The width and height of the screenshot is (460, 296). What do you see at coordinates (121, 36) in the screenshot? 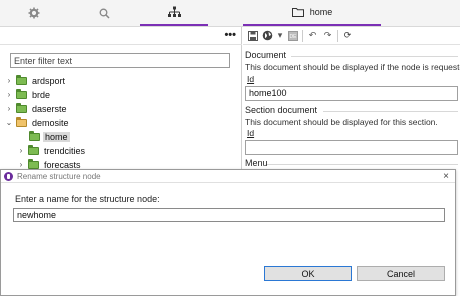
I see `structure-toolbar: •••` at bounding box center [121, 36].